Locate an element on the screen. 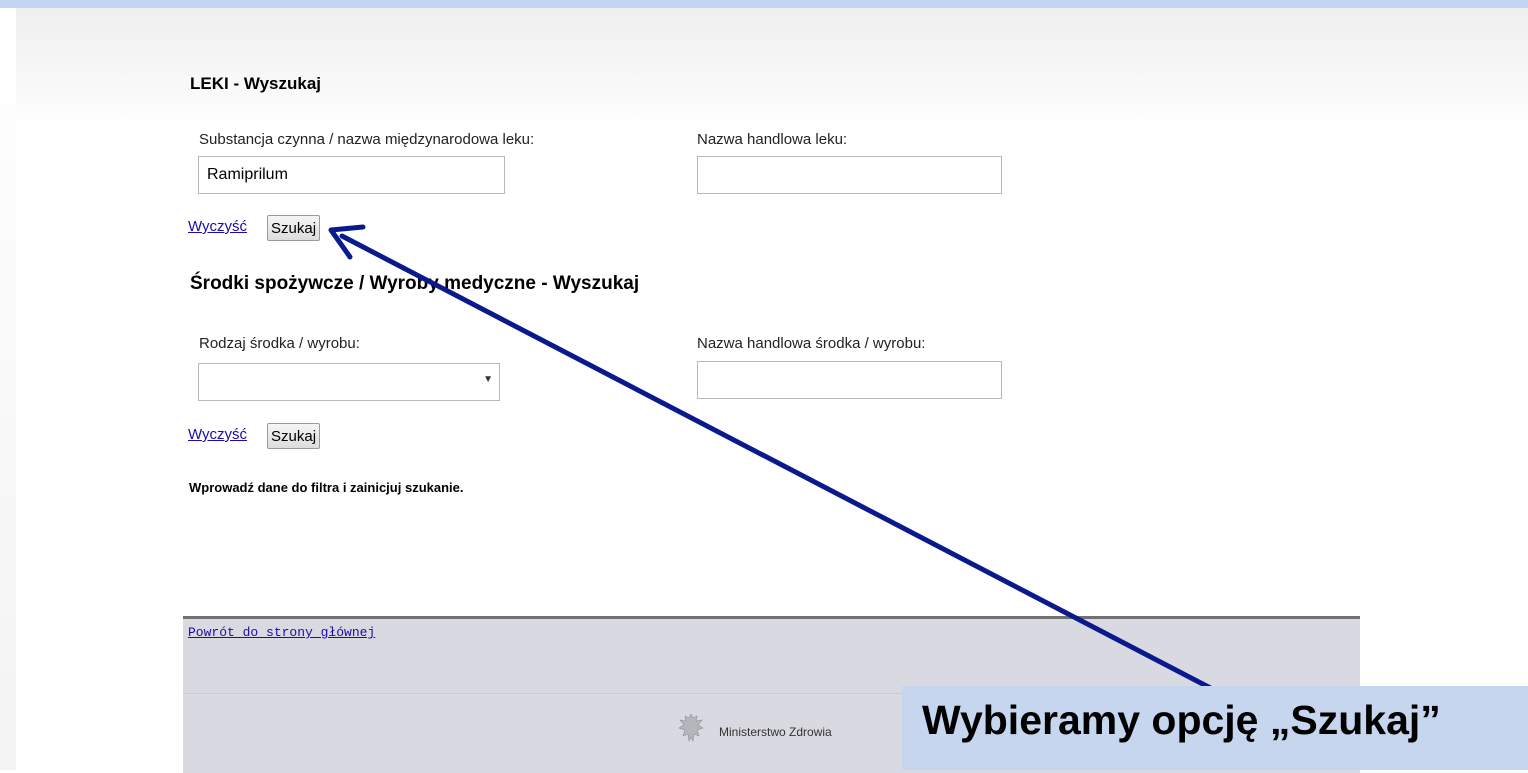 The image size is (1528, 773). callout-text: Wybieramy opcję „Szukaj” is located at coordinates (1181, 720).